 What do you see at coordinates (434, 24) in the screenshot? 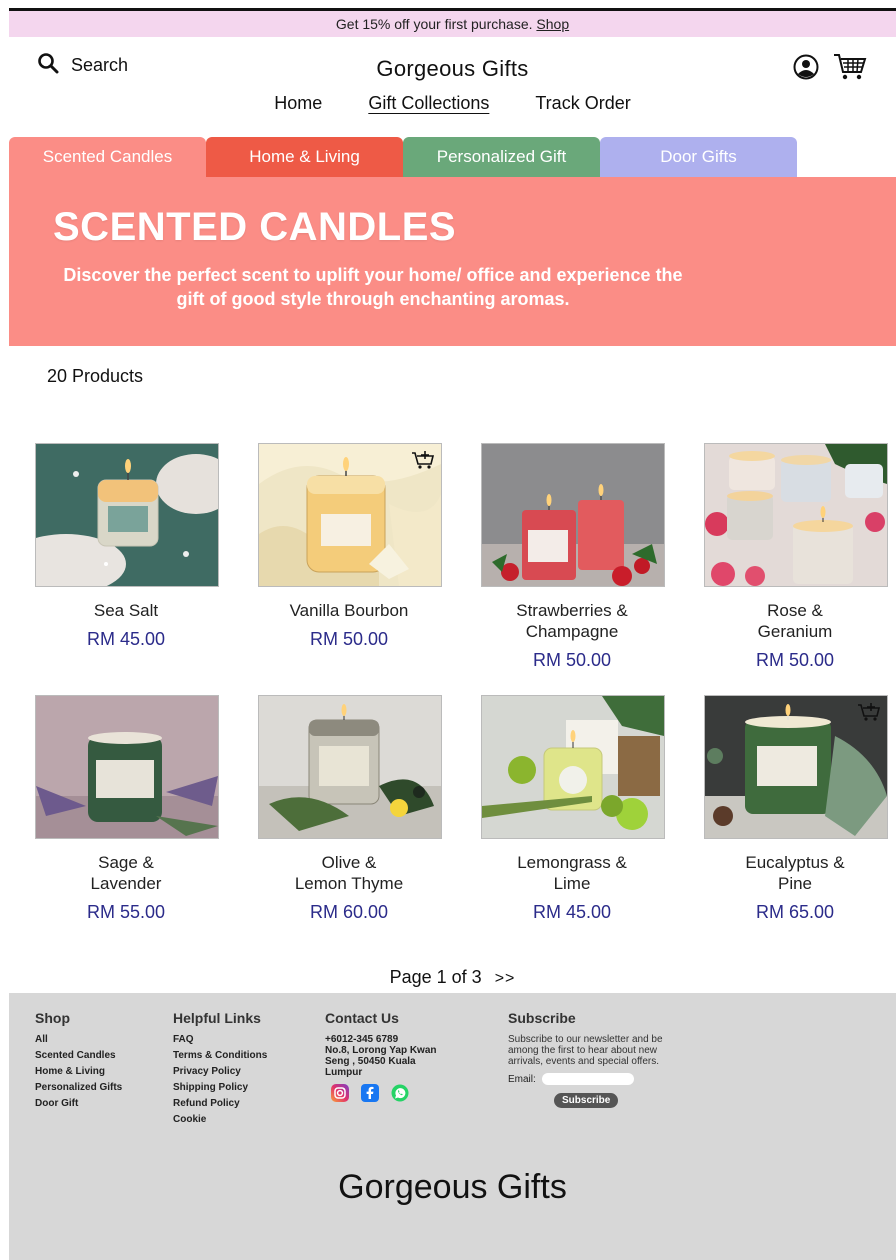
I see `promo-text: Get 15% off your first purchase.` at bounding box center [434, 24].